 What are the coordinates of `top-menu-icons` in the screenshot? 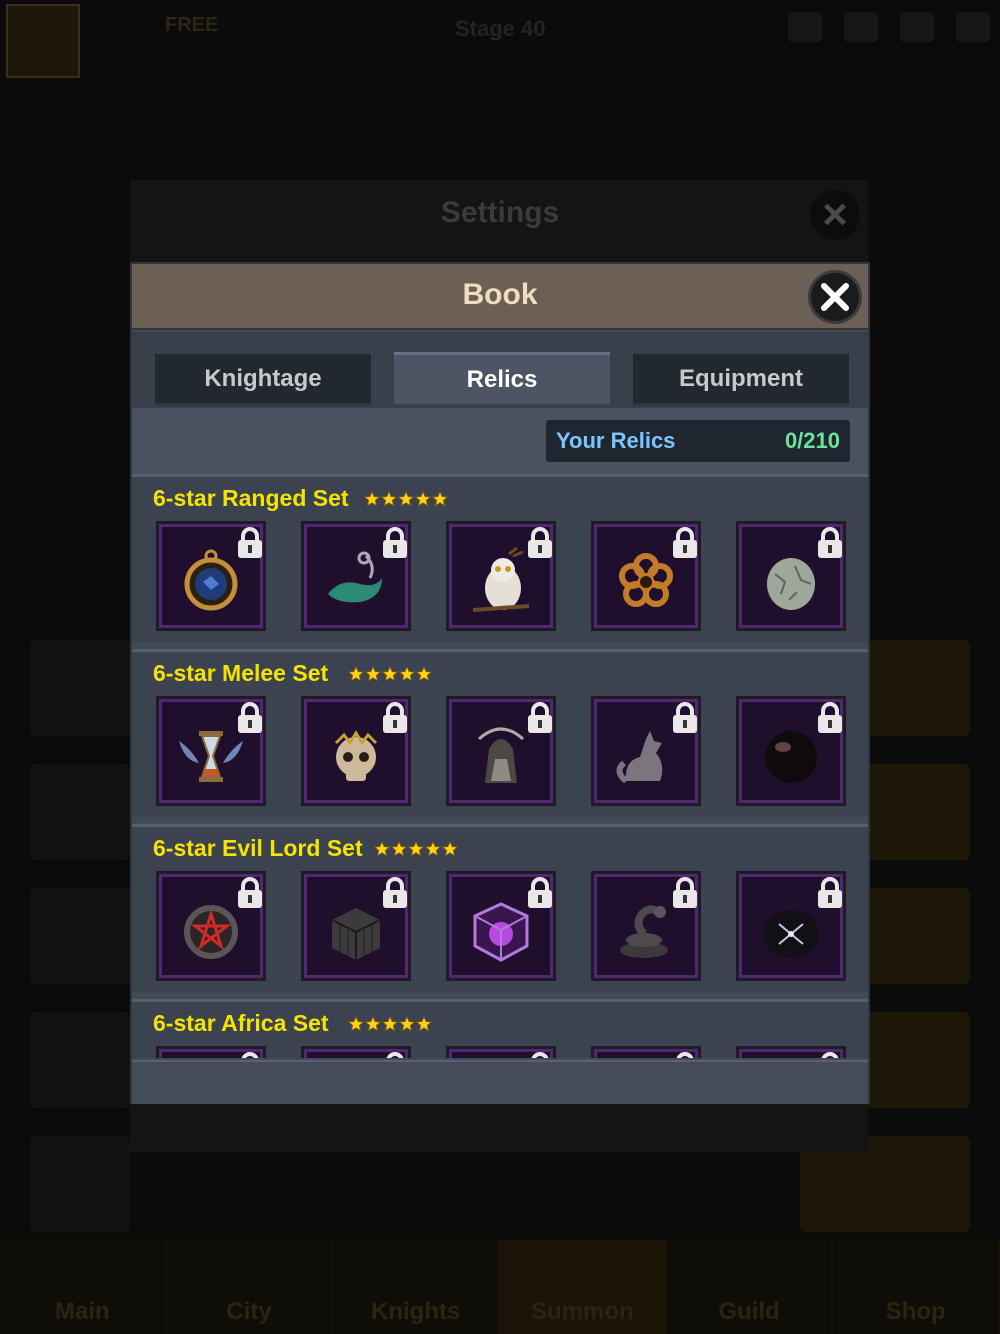 It's located at (889, 27).